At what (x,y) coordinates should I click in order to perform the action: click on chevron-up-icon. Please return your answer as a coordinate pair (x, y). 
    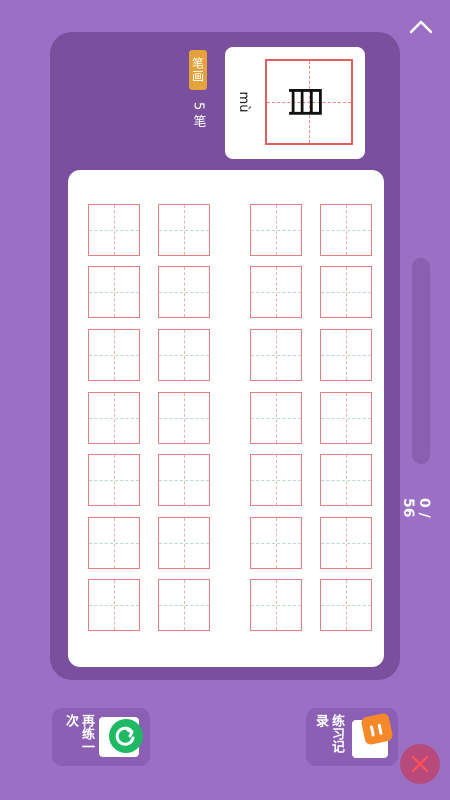
    Looking at the image, I should click on (421, 27).